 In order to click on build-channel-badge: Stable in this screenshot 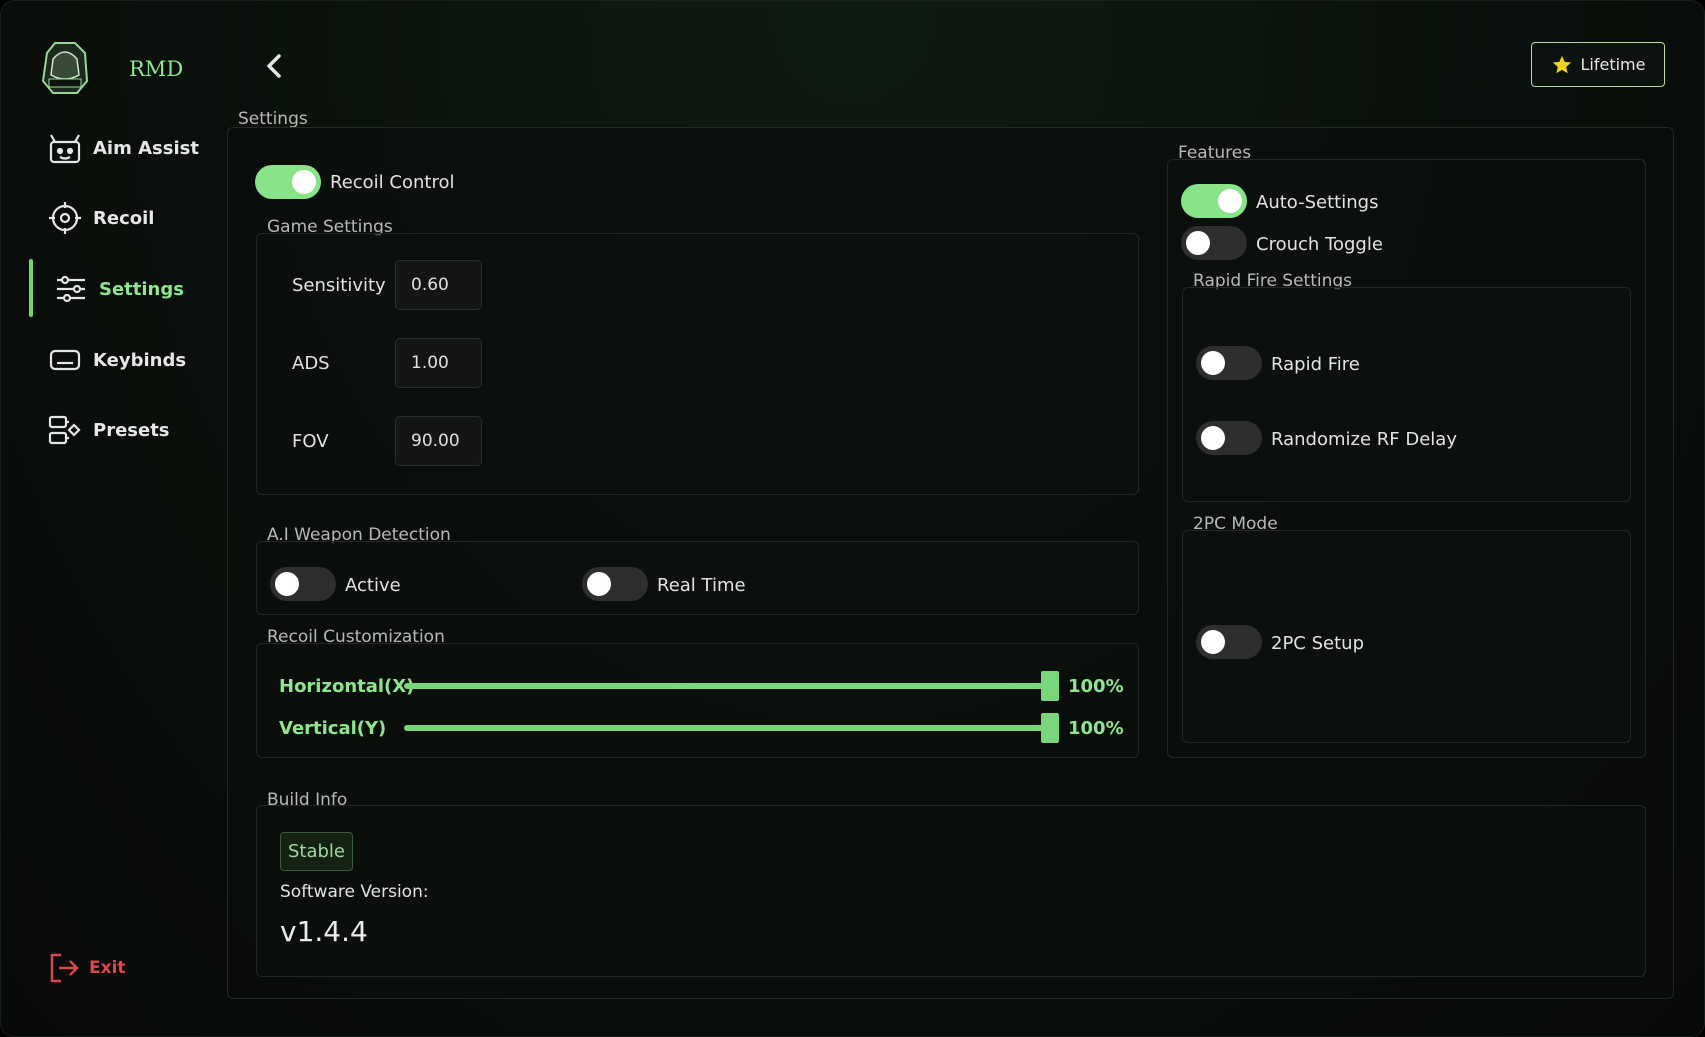, I will do `click(316, 851)`.